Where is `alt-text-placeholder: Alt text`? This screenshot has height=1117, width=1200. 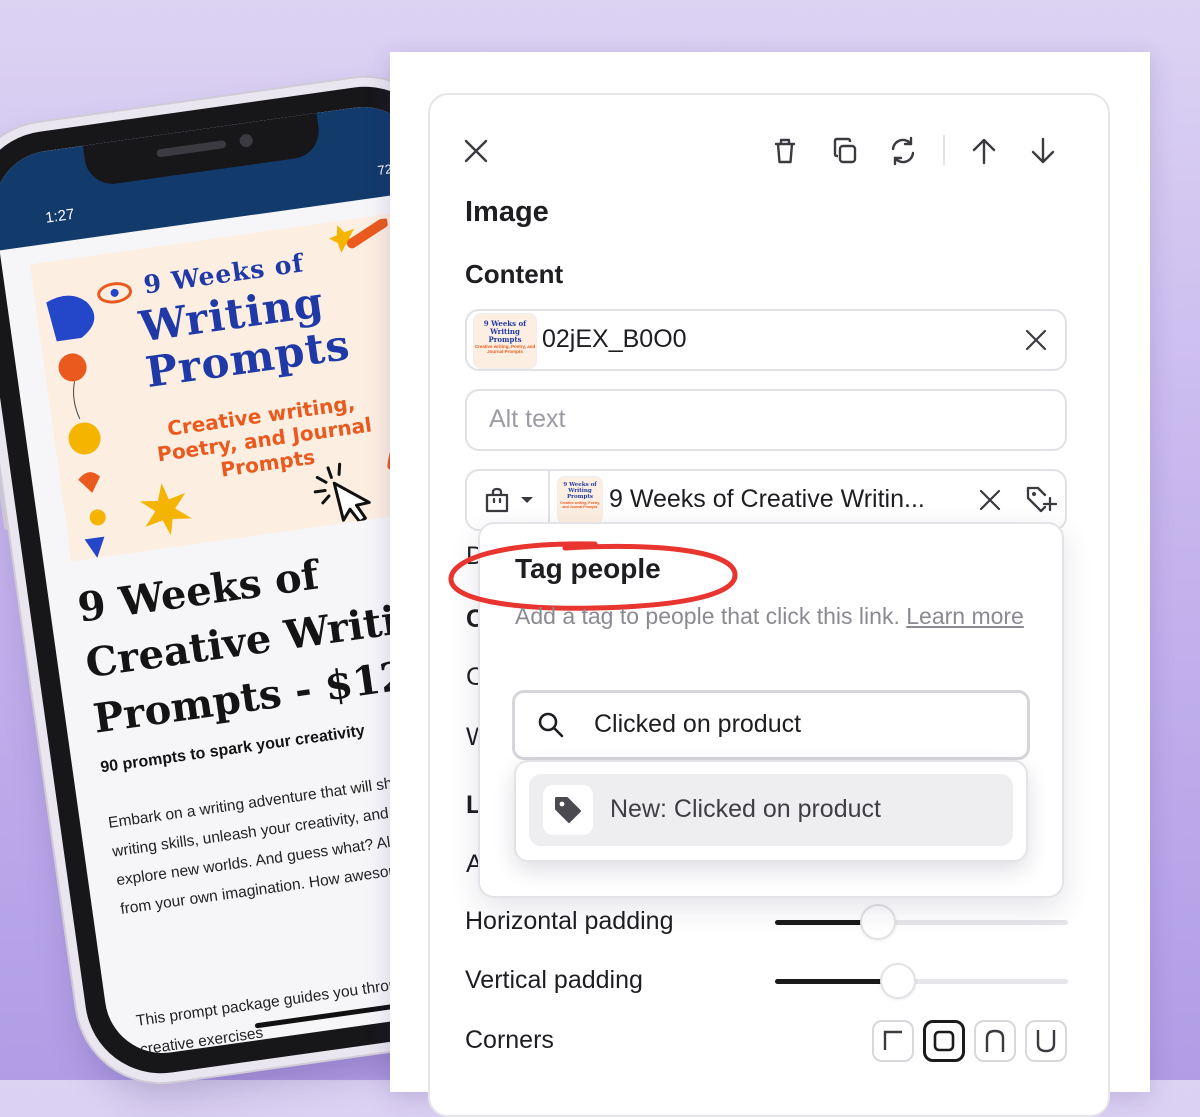
alt-text-placeholder: Alt text is located at coordinates (527, 419).